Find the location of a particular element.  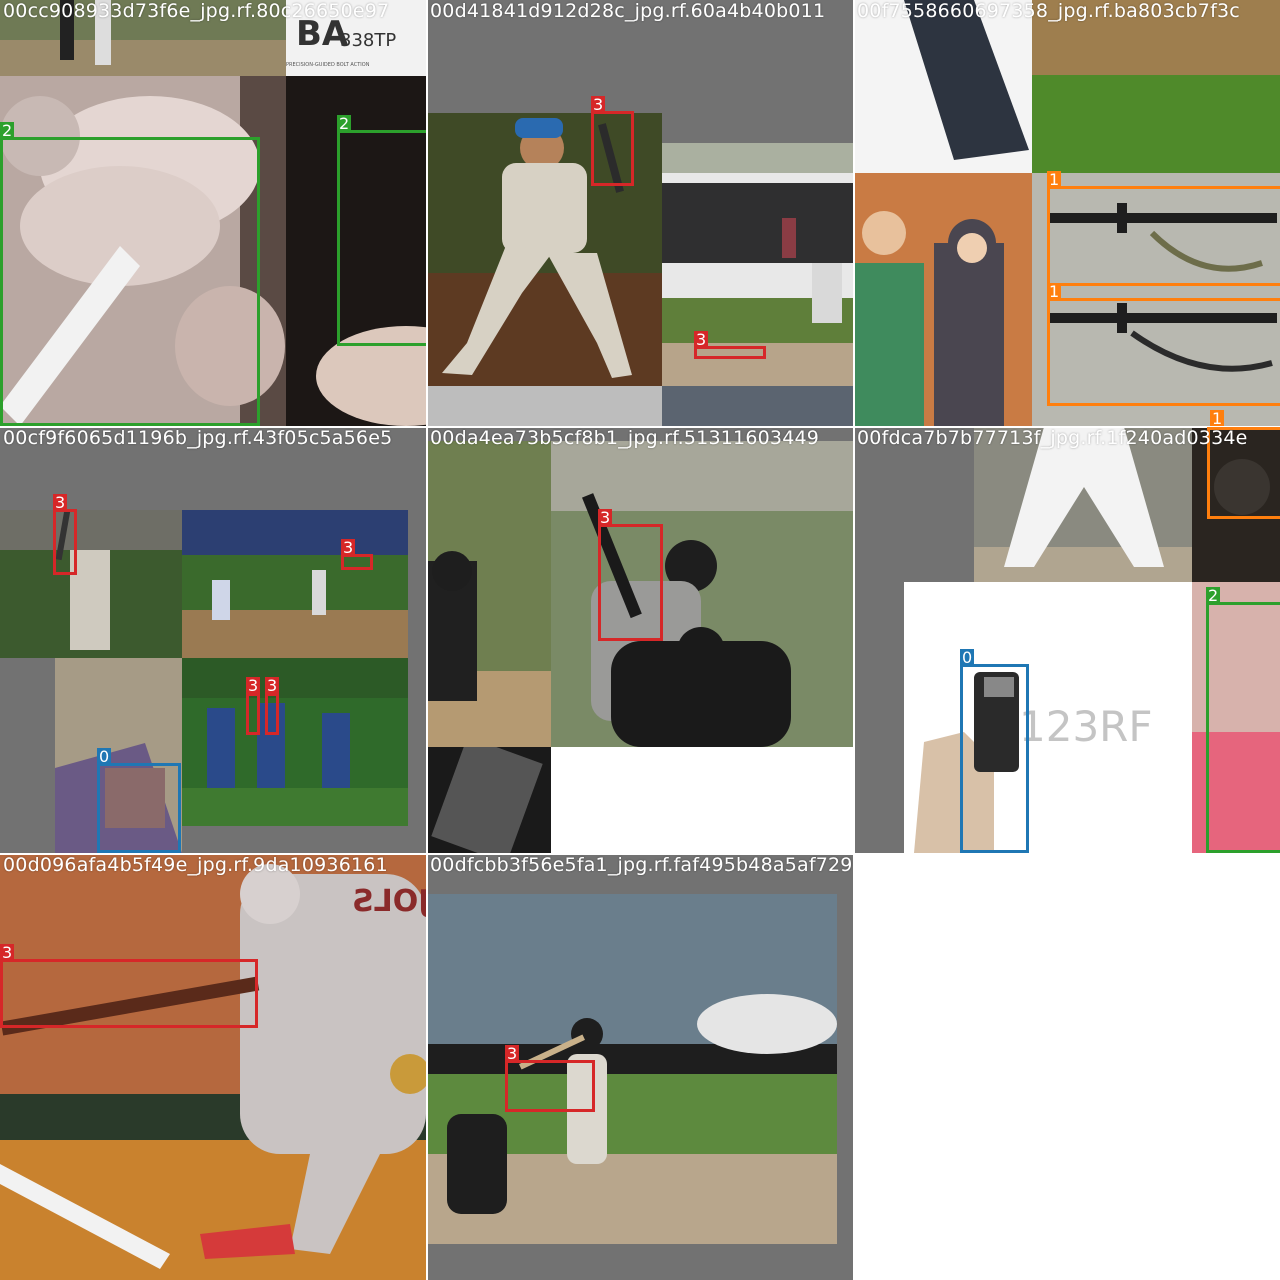

bolt-tagline-text: PRECISION-GUIDED BOLT ACTION is located at coordinates (328, 65).